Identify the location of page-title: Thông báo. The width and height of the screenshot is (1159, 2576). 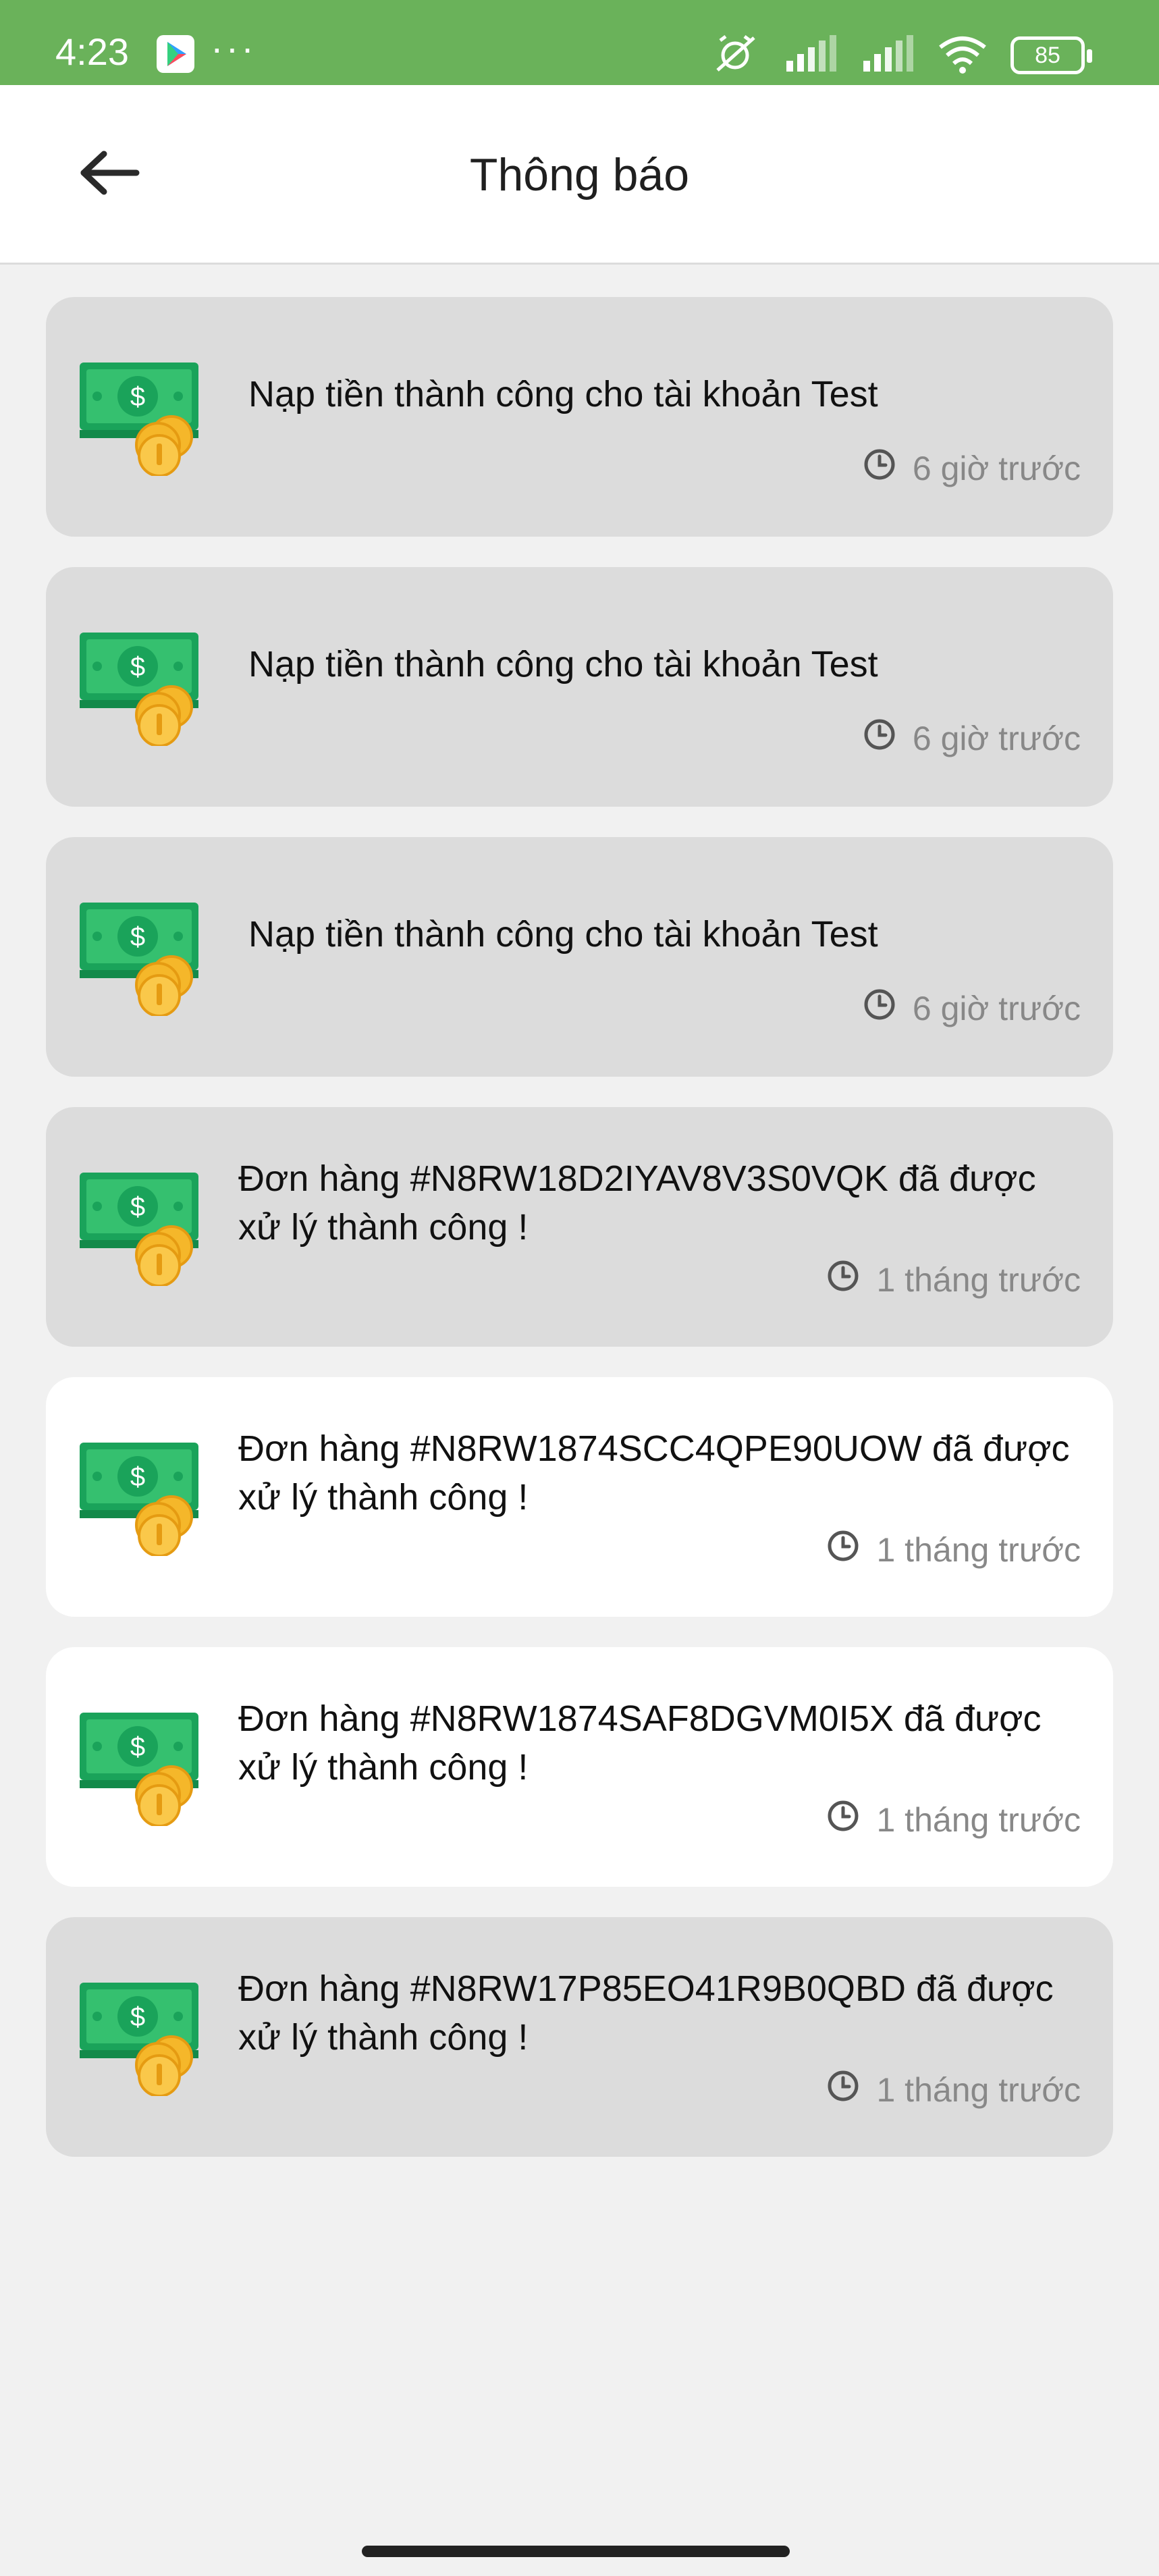
(579, 174).